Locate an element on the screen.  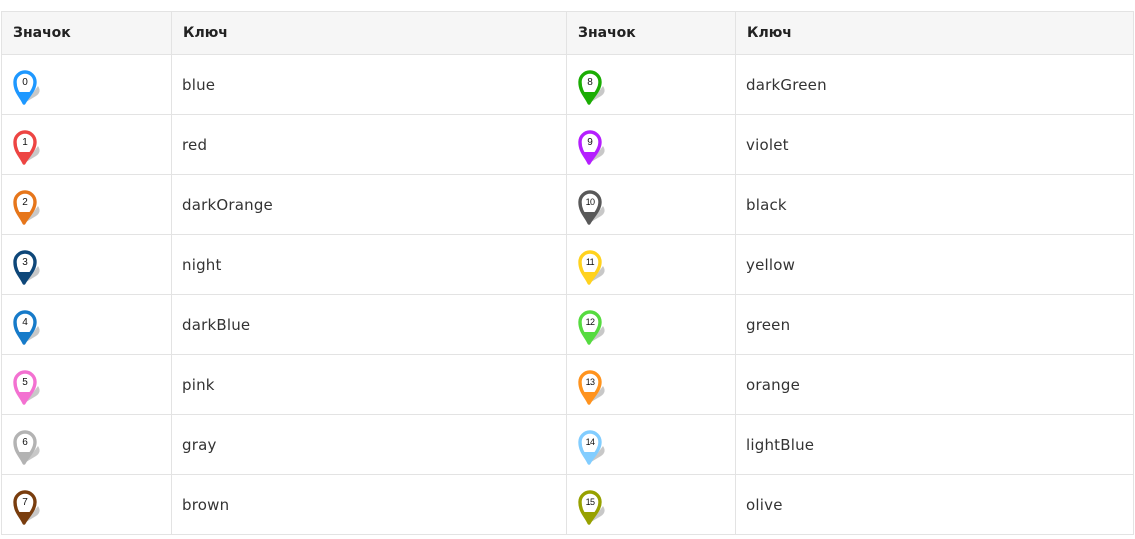
key-cell: darkGreen is located at coordinates (934, 84).